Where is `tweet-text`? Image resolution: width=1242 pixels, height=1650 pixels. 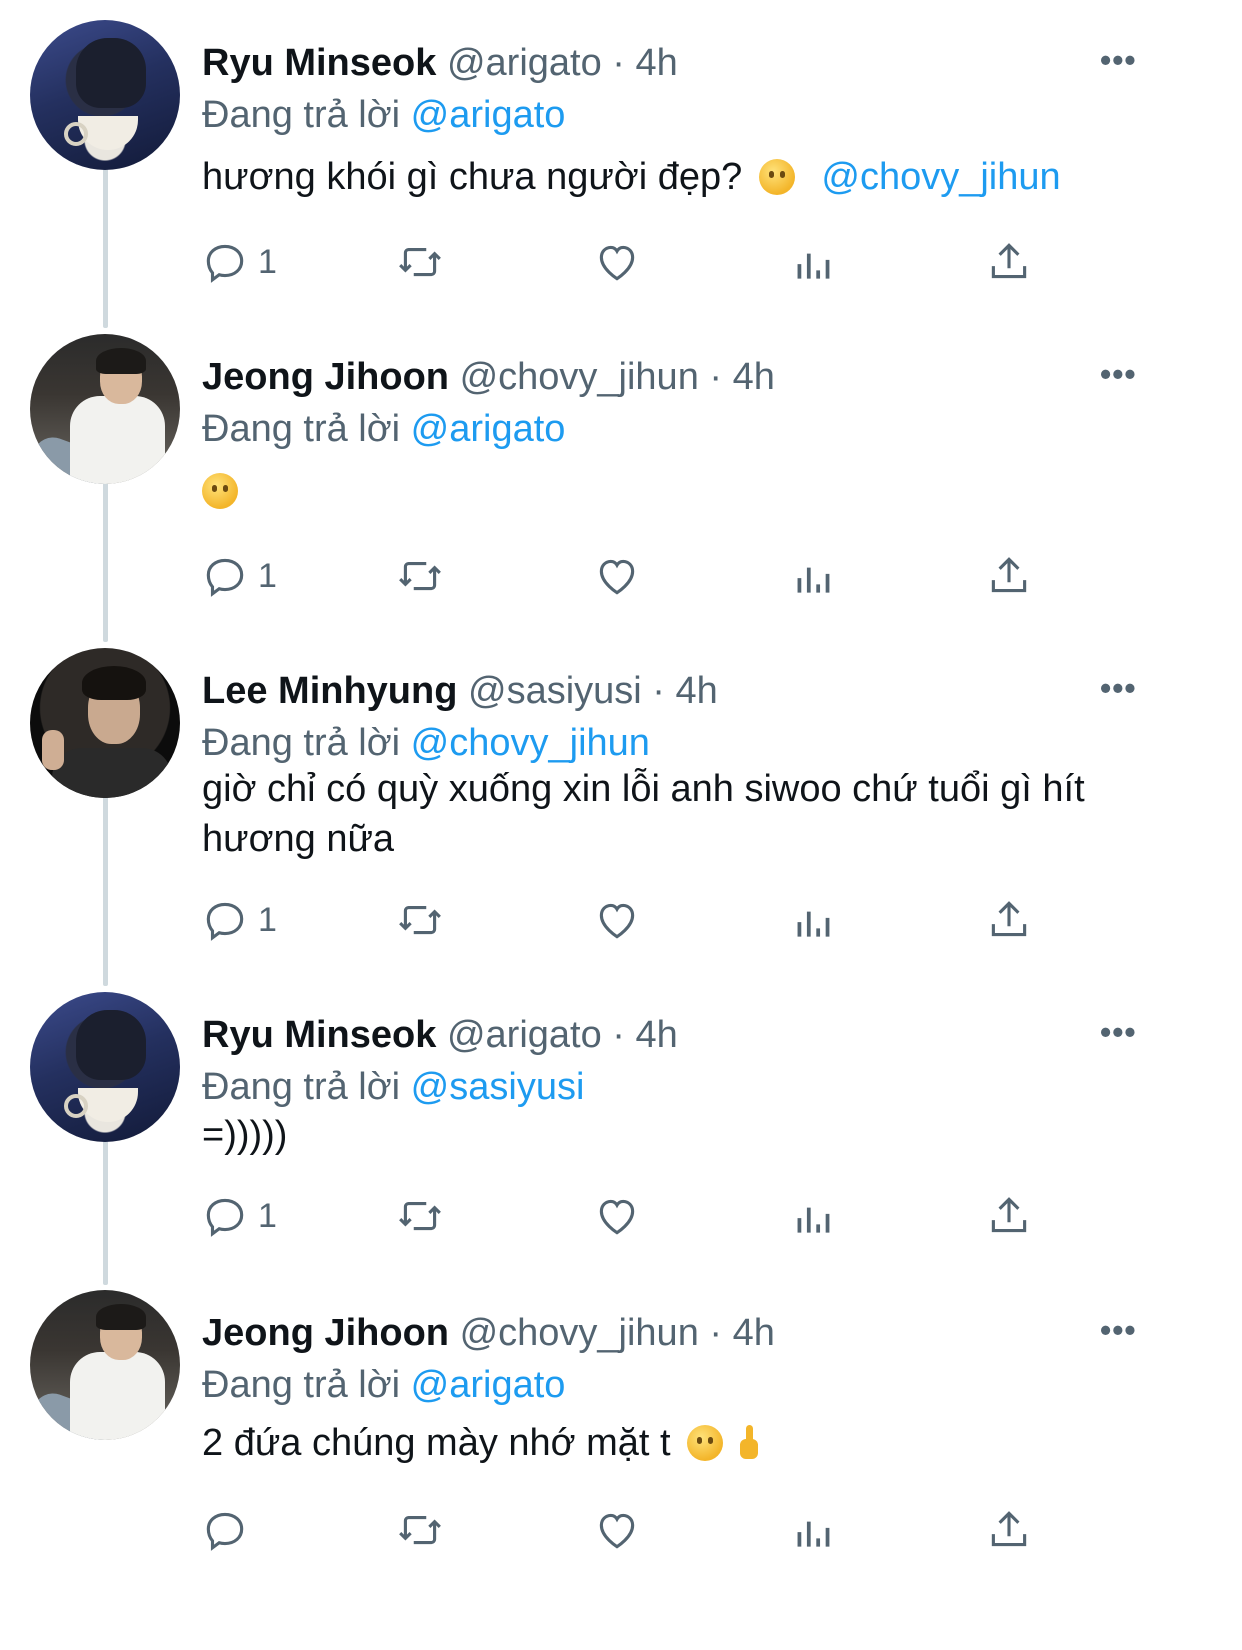 tweet-text is located at coordinates (676, 491).